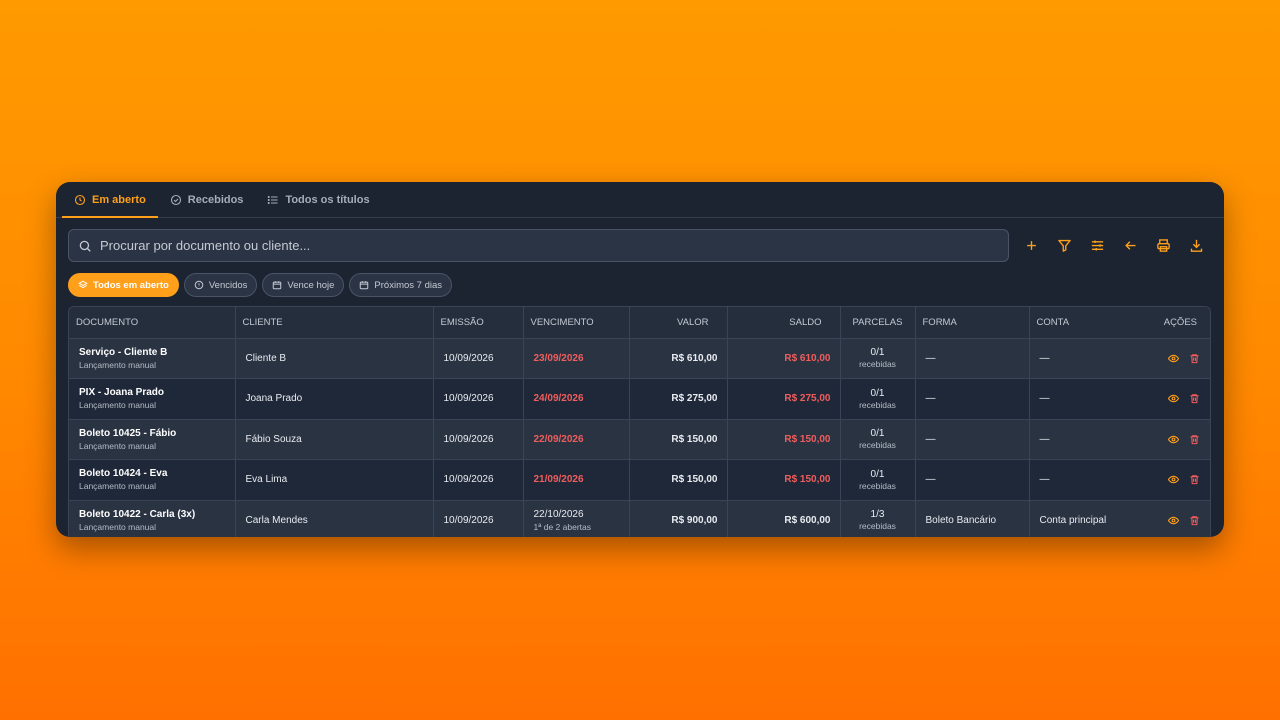  Describe the element at coordinates (85, 246) in the screenshot. I see `search-icon` at that location.